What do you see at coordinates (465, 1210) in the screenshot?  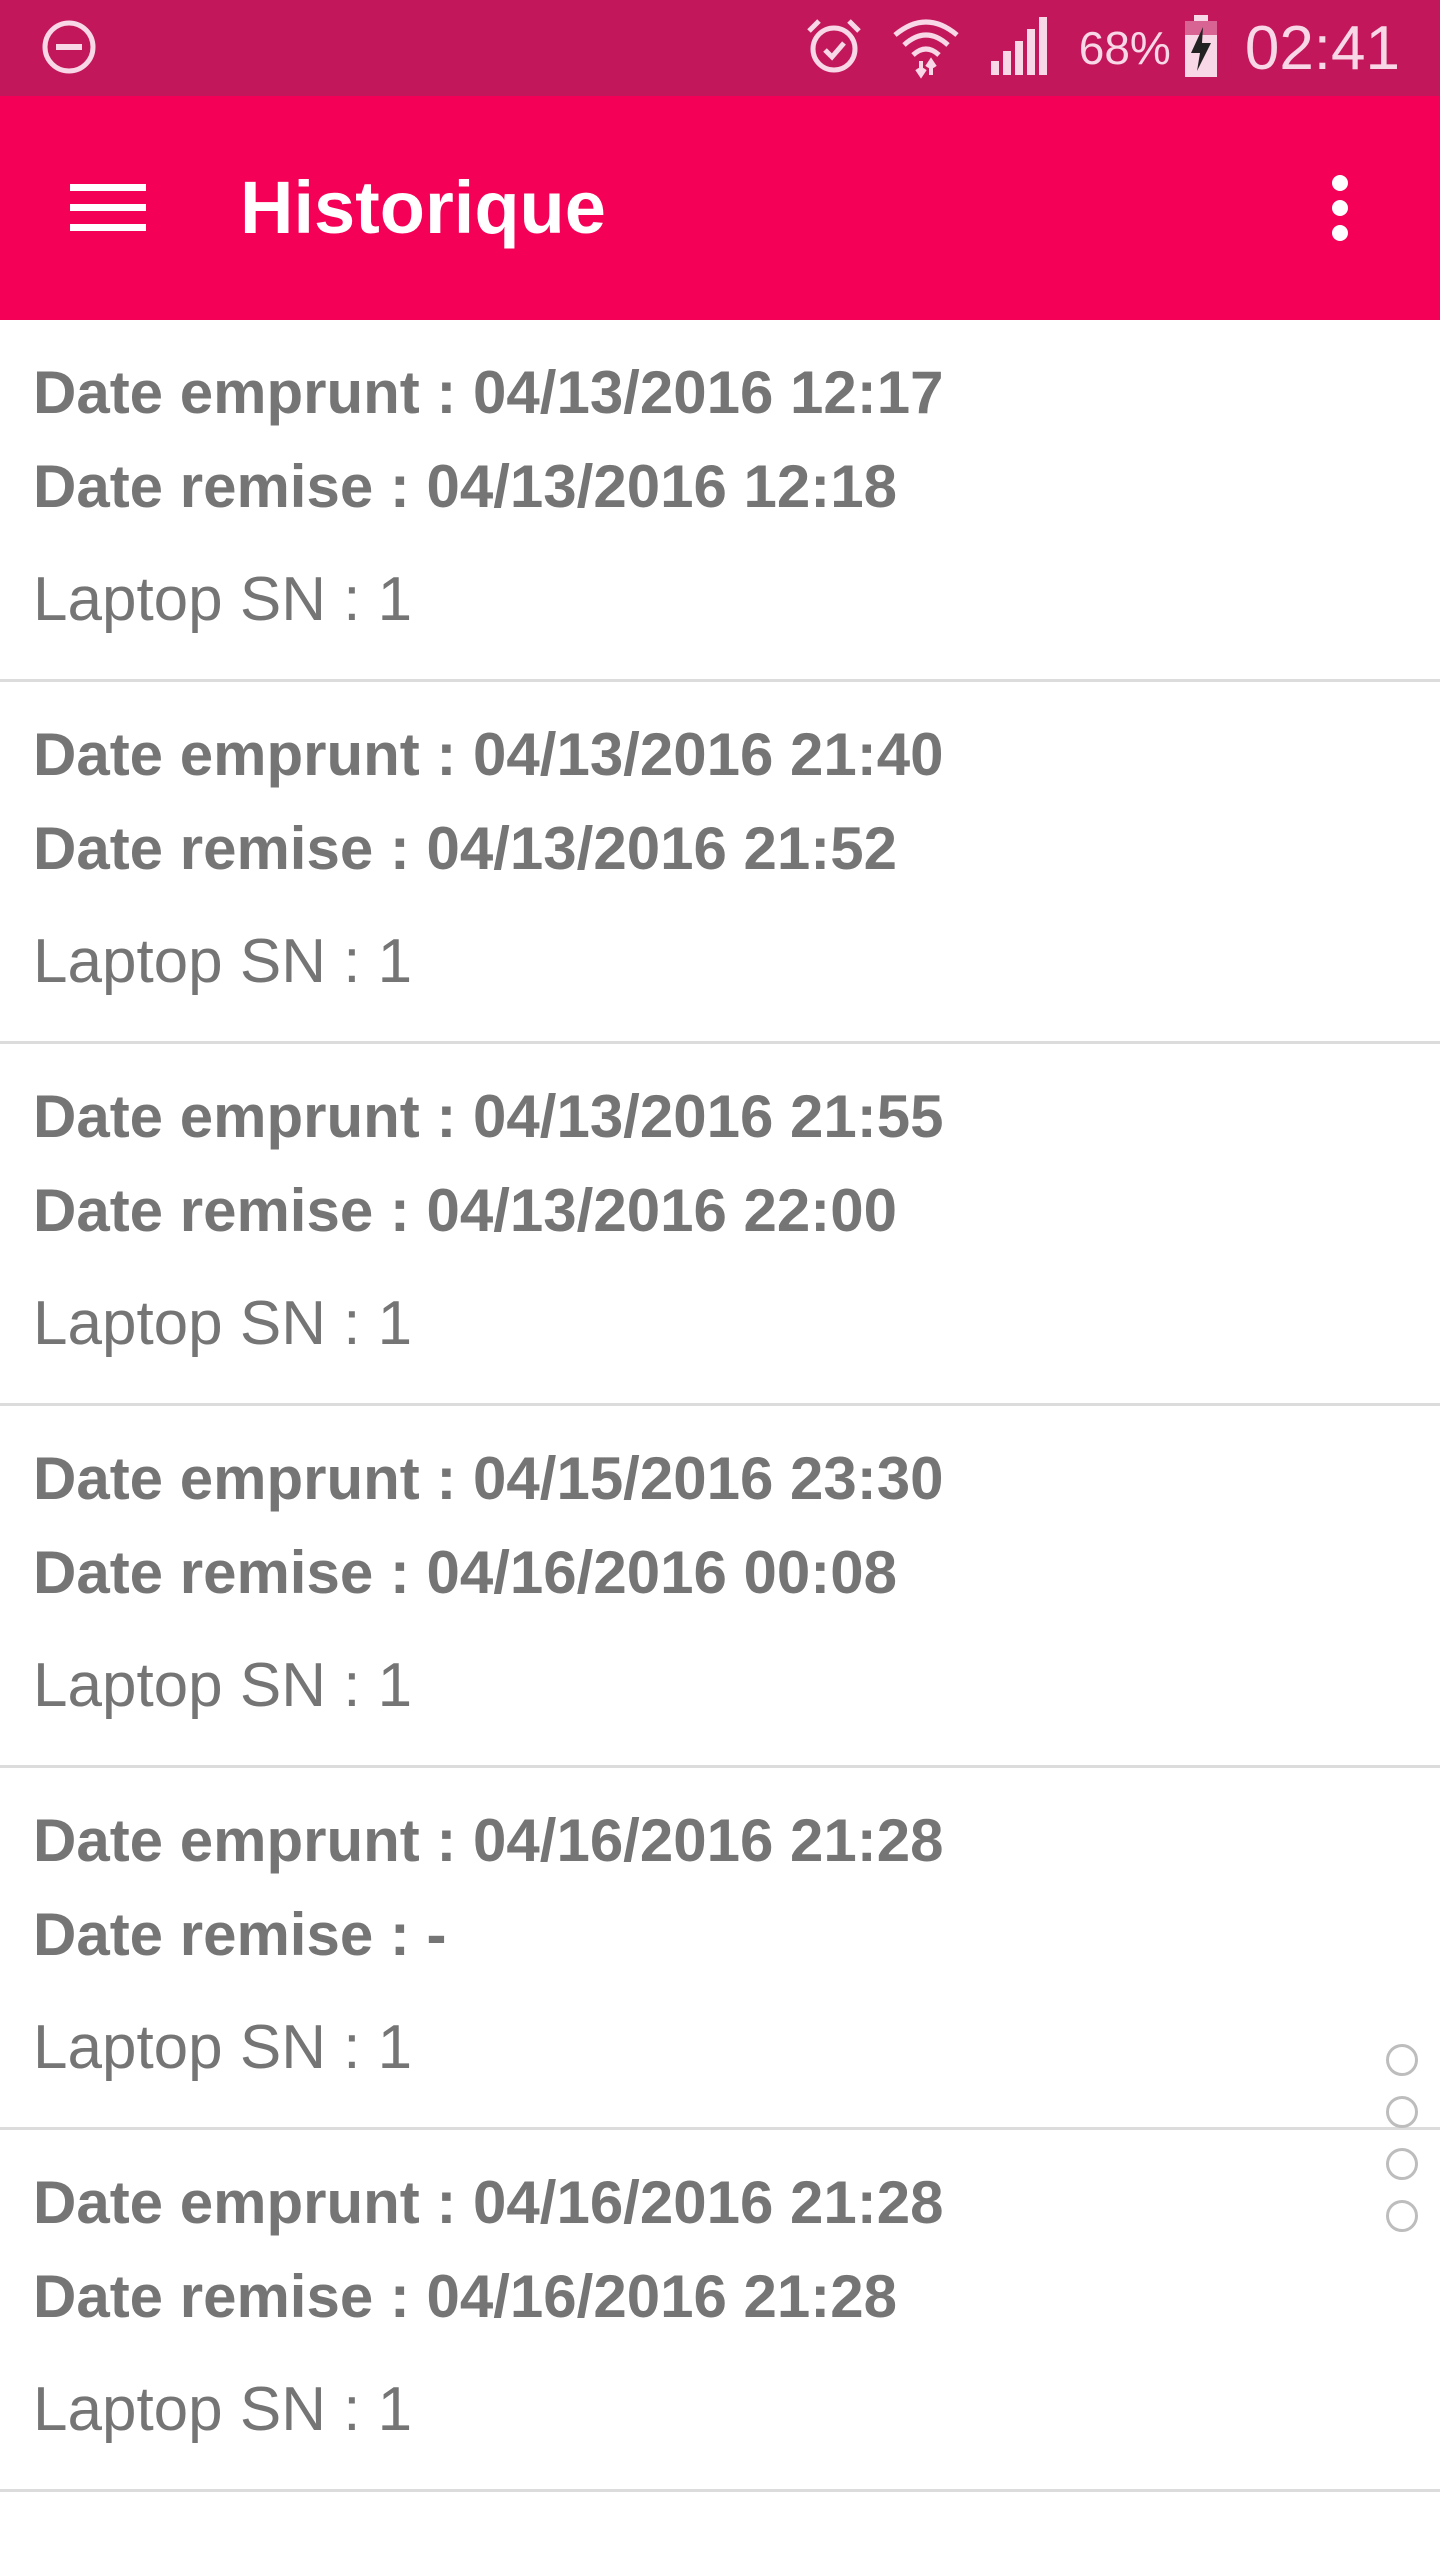 I see `return-date: Date remise : 04/13/2016 22:00` at bounding box center [465, 1210].